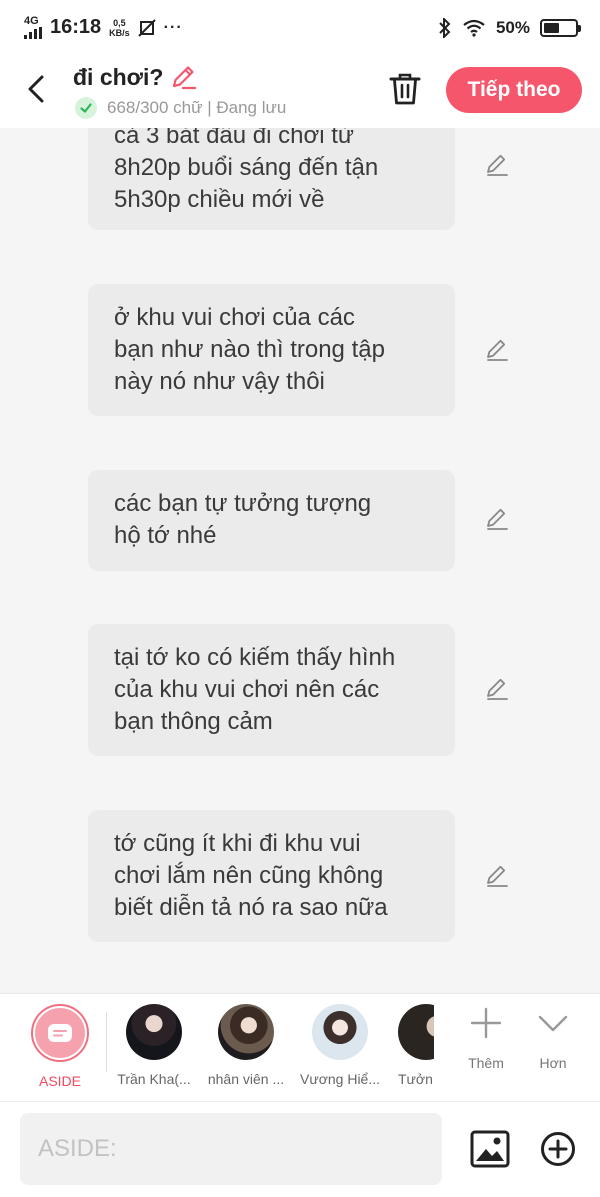 The height and width of the screenshot is (1197, 600). I want to click on battery-icon, so click(560, 27).